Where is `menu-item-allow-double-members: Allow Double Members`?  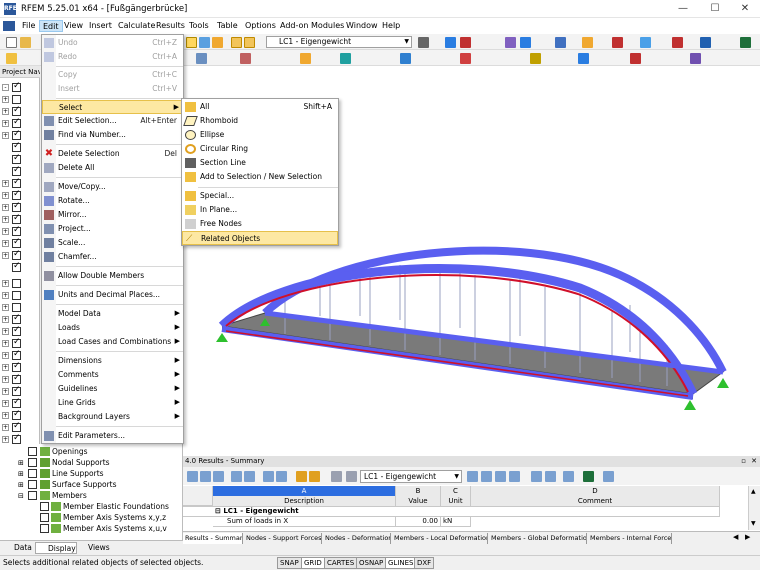 menu-item-allow-double-members: Allow Double Members is located at coordinates (112, 276).